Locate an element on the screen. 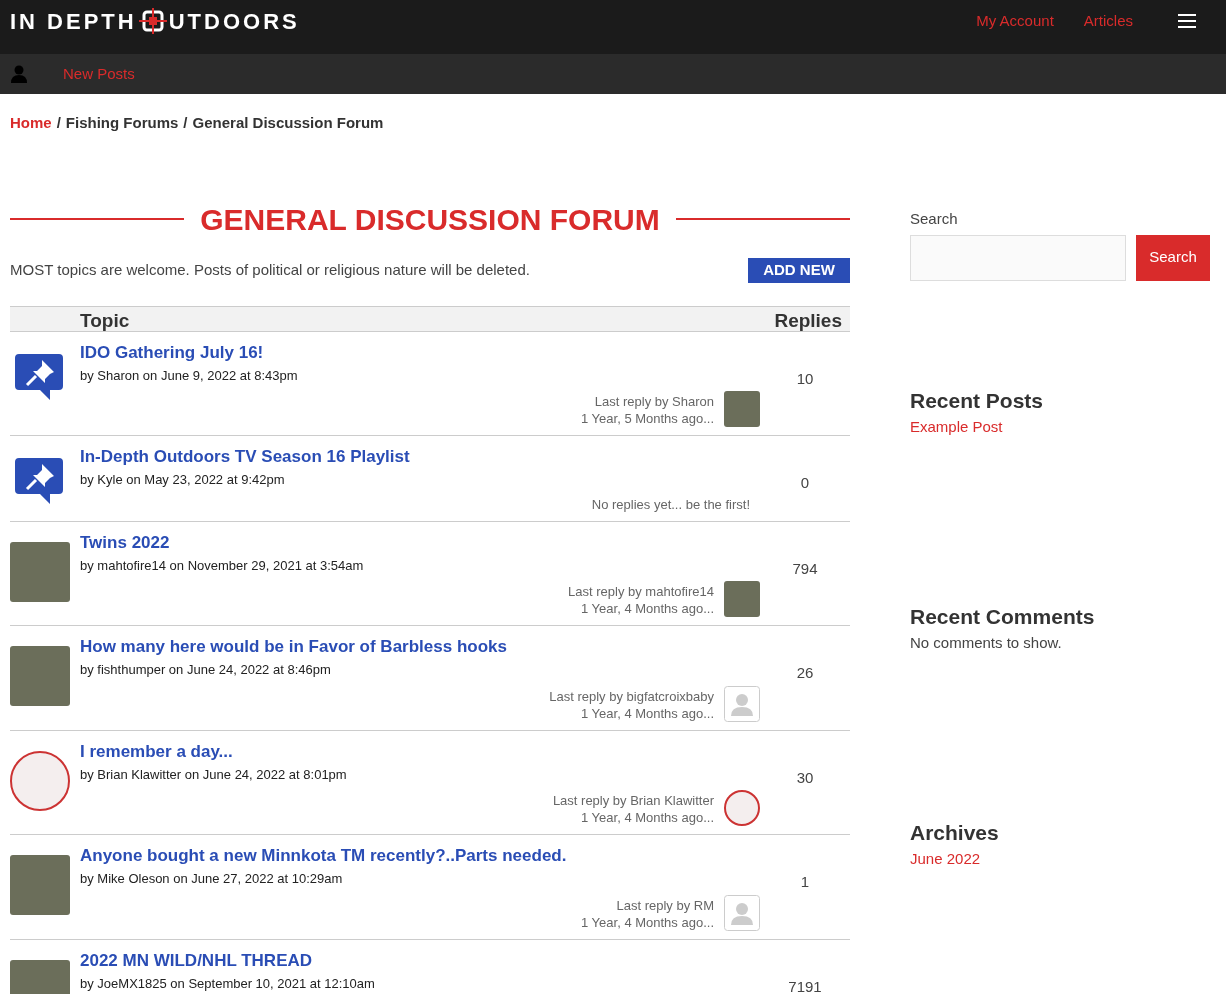 This screenshot has width=1226, height=994. forum-description: MOST topics are welcome. Posts of political or religious nature will be deleted. is located at coordinates (270, 269).